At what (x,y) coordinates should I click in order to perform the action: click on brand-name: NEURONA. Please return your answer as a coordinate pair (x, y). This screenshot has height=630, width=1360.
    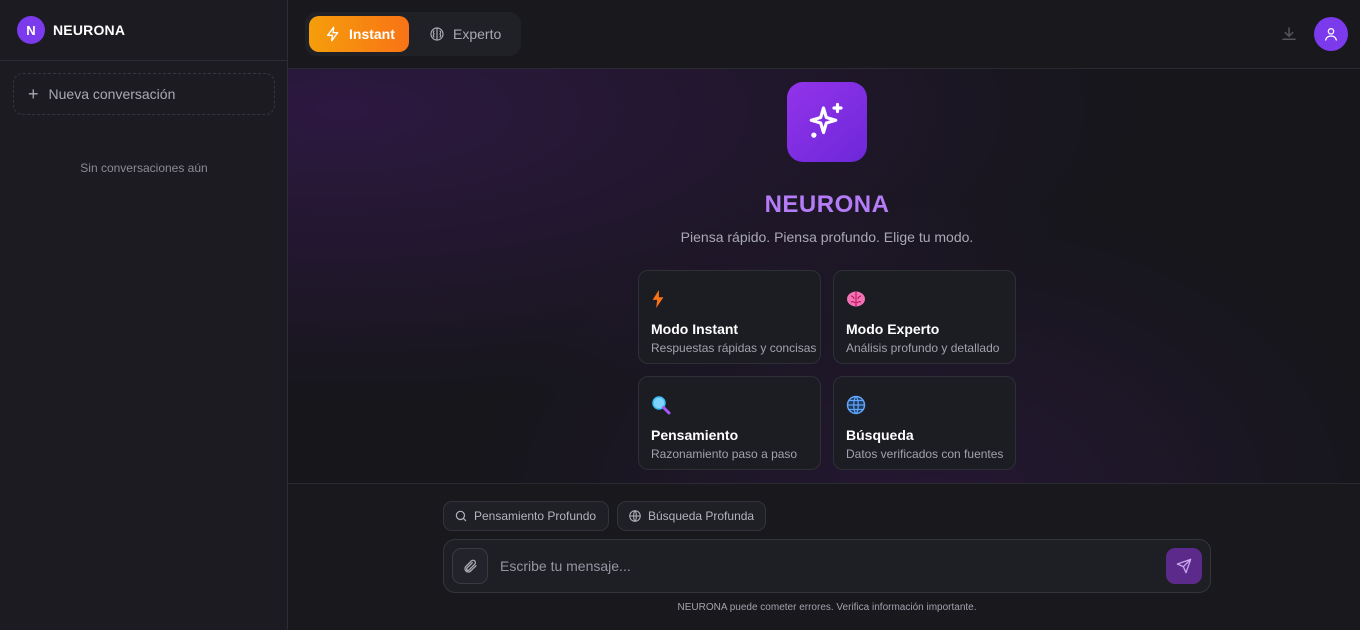
    Looking at the image, I should click on (89, 30).